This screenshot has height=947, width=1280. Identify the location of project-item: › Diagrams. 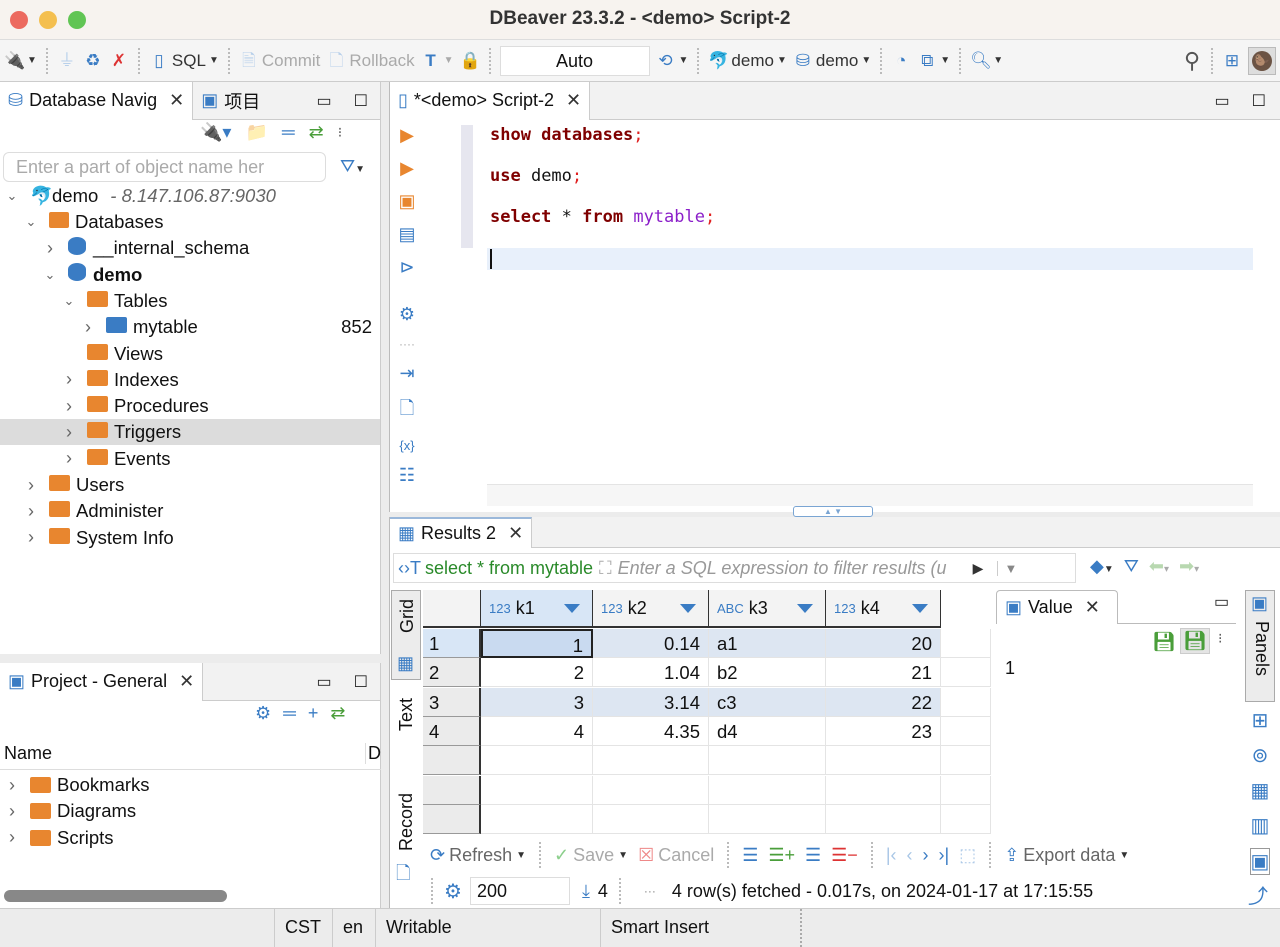
(190, 811).